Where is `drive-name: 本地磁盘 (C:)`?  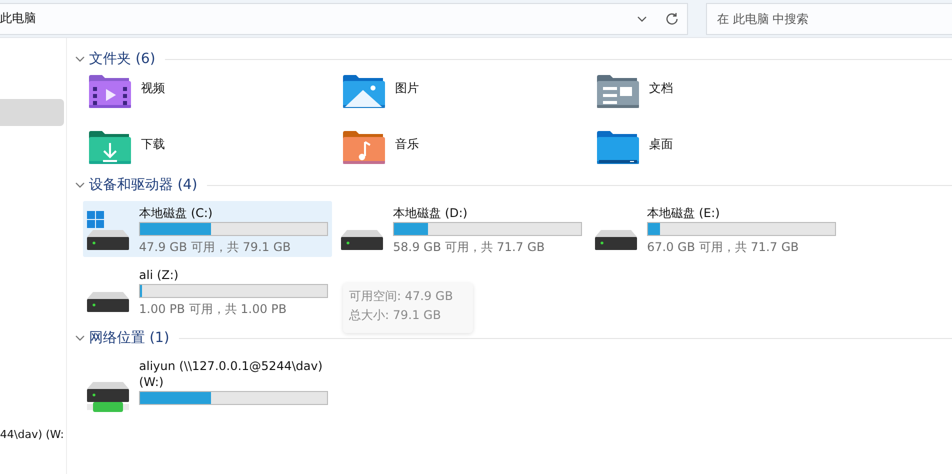 drive-name: 本地磁盘 (C:) is located at coordinates (176, 213).